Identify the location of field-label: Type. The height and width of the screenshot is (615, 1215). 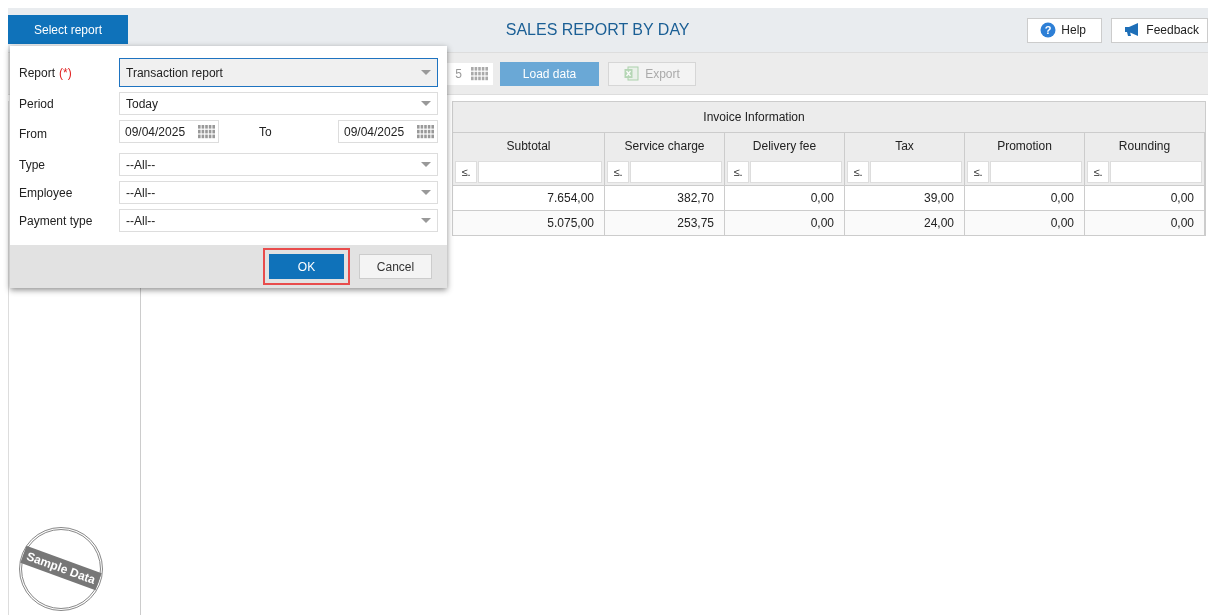
(32, 165).